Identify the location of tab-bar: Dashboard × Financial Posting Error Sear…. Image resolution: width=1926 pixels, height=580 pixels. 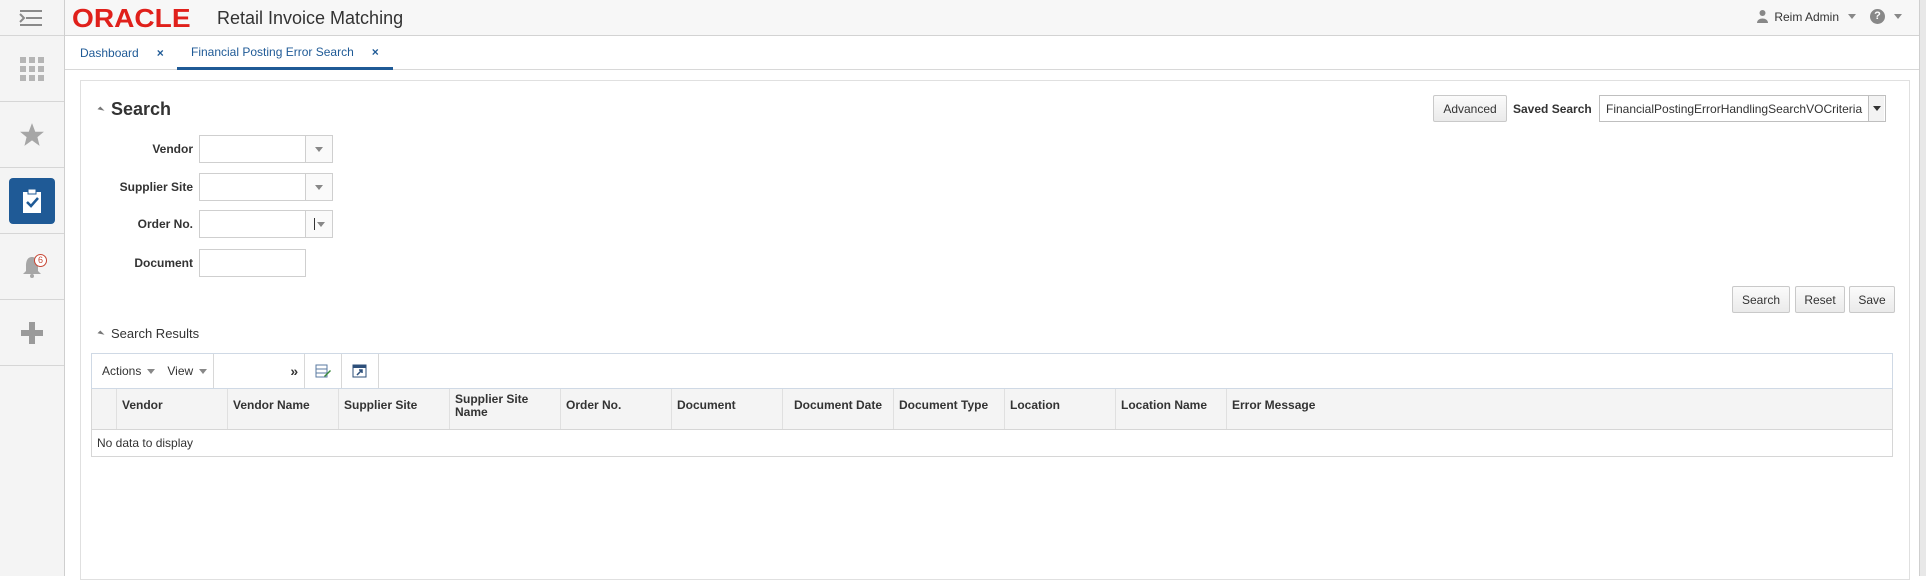
(992, 53).